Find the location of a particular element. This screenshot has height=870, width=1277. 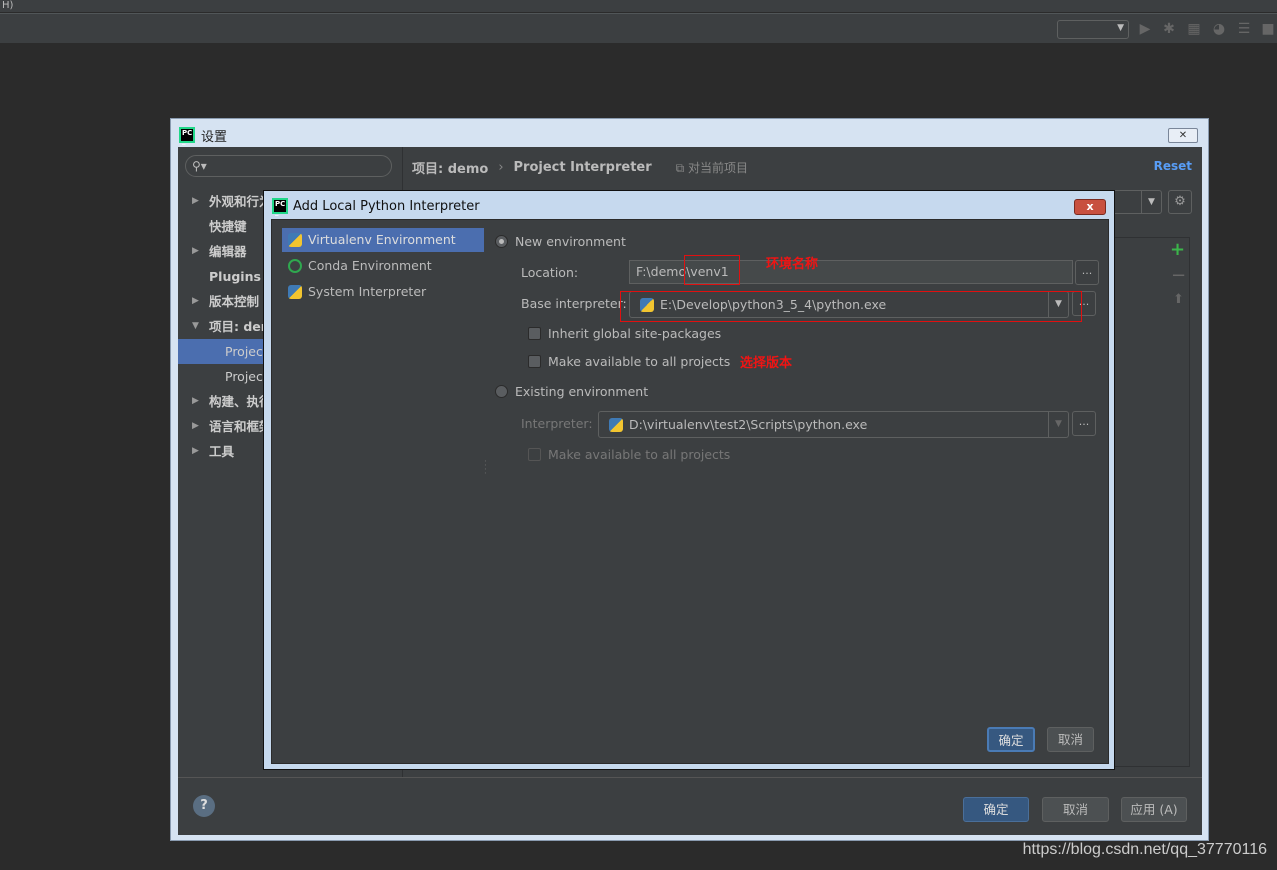

sidebar-item-label: 工具 is located at coordinates (222, 451).